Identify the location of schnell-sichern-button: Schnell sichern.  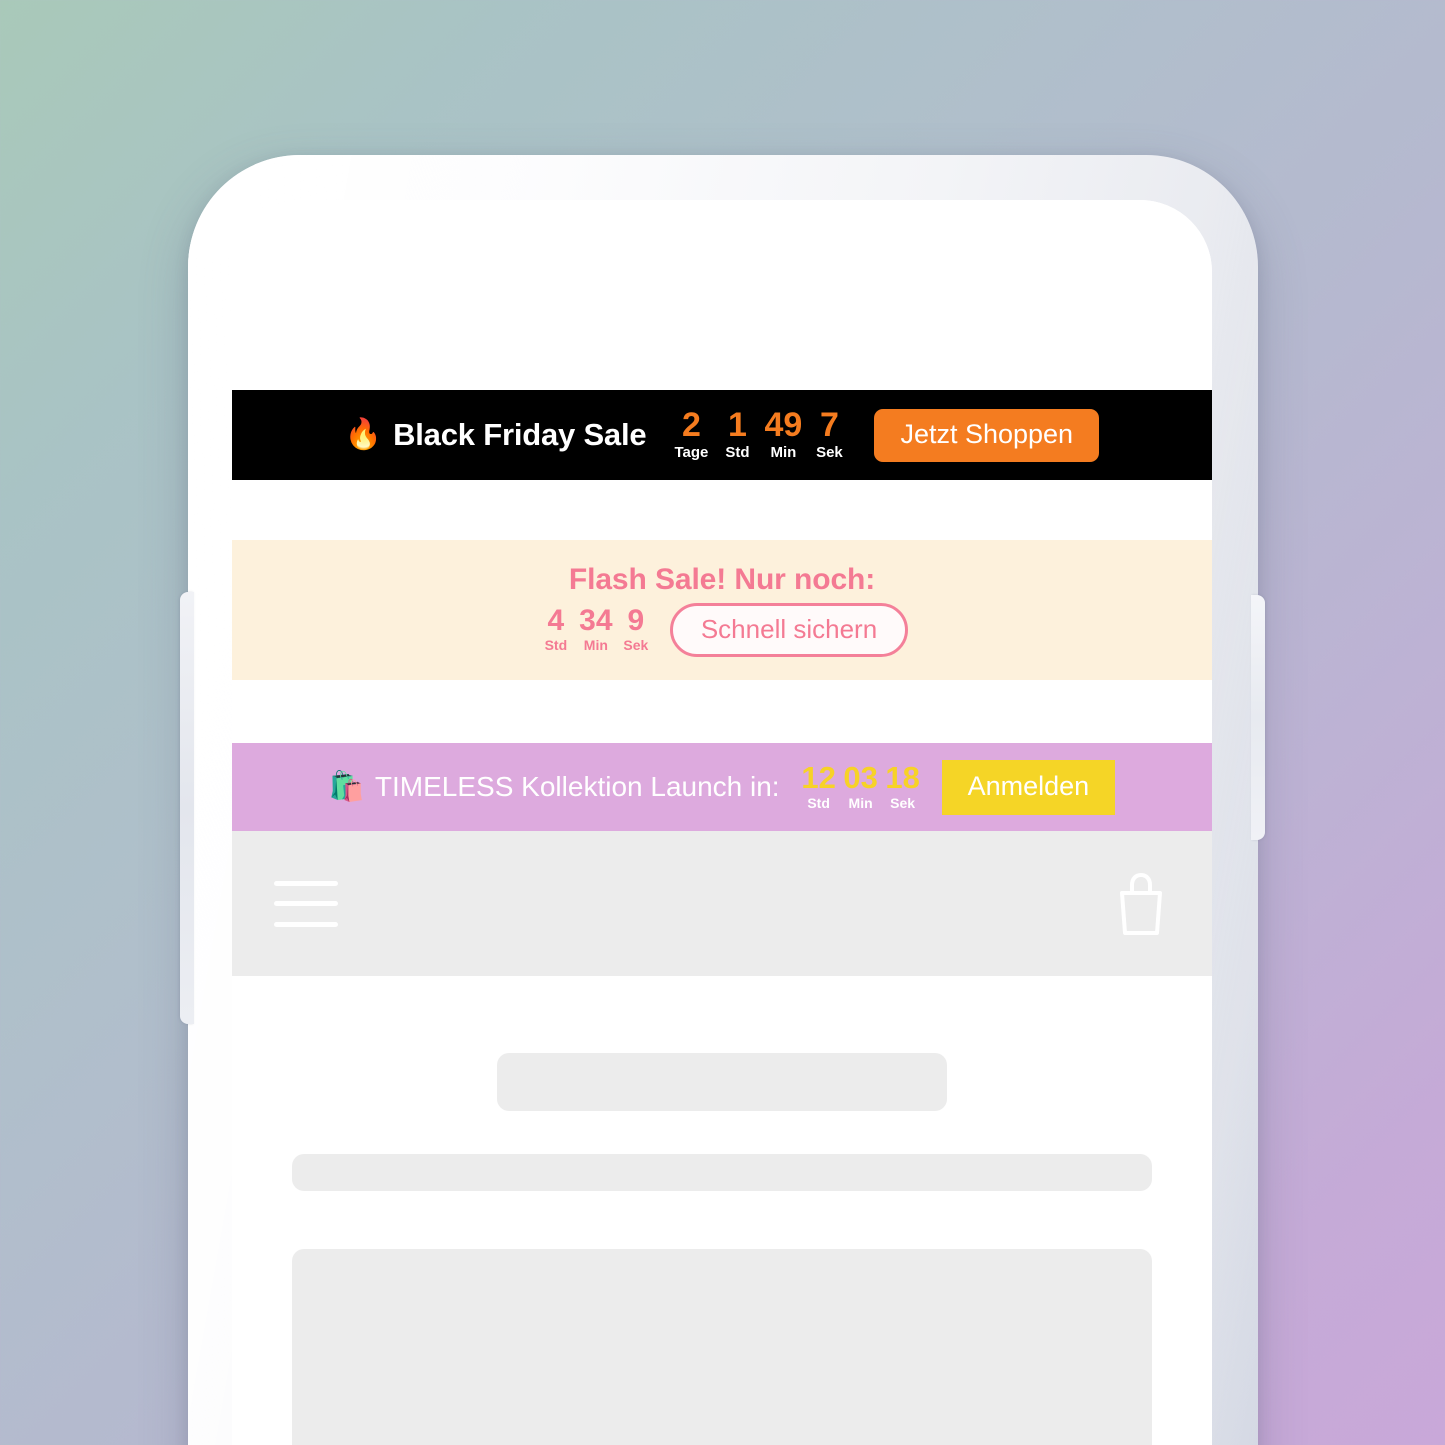
(789, 630).